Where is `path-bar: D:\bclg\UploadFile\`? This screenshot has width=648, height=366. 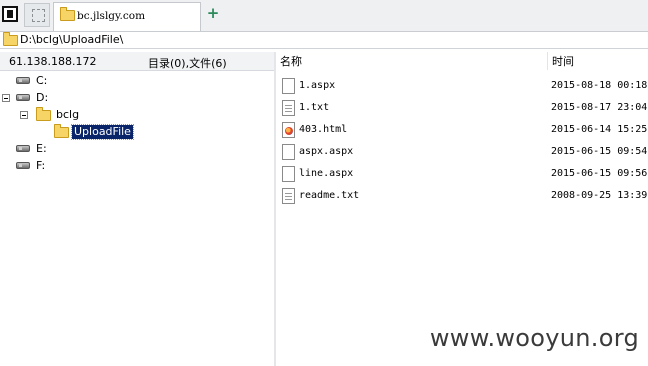 path-bar: D:\bclg\UploadFile\ is located at coordinates (324, 40).